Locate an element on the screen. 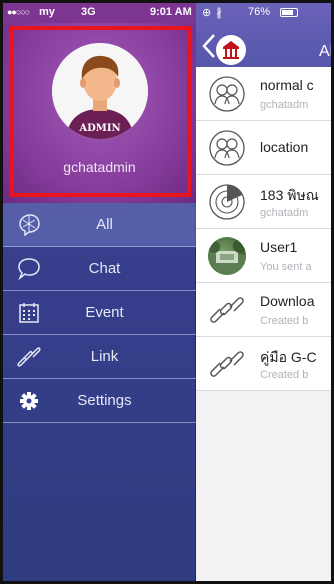 Image resolution: width=334 pixels, height=584 pixels. speech-bubble-icon is located at coordinates (29, 269).